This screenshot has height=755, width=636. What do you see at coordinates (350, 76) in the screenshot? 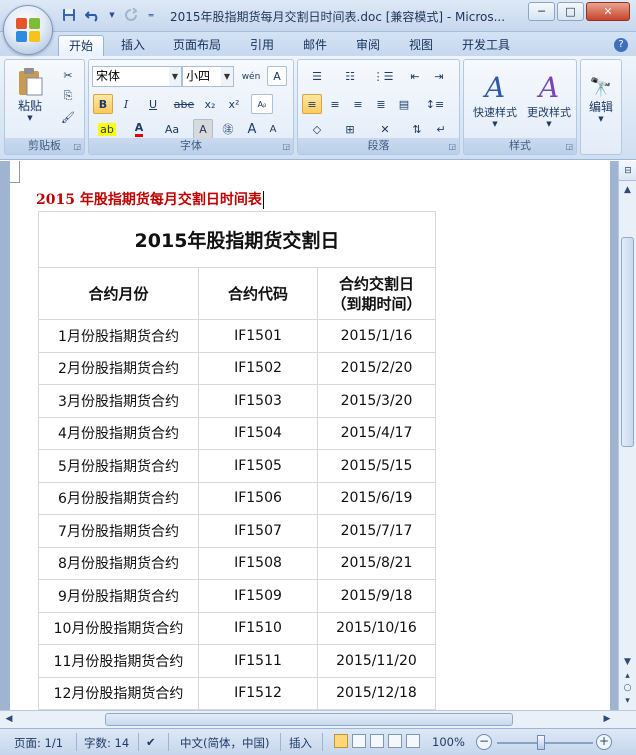
I see `numbering-icon: ☷` at bounding box center [350, 76].